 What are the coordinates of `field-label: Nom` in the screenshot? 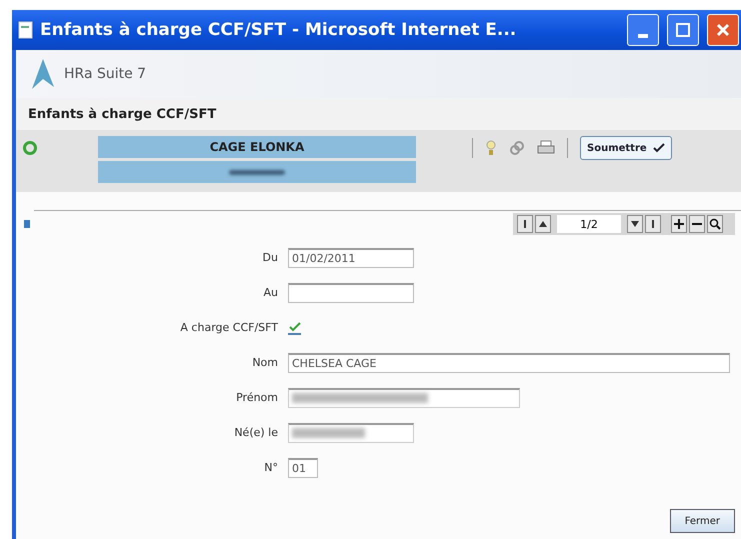 It's located at (264, 362).